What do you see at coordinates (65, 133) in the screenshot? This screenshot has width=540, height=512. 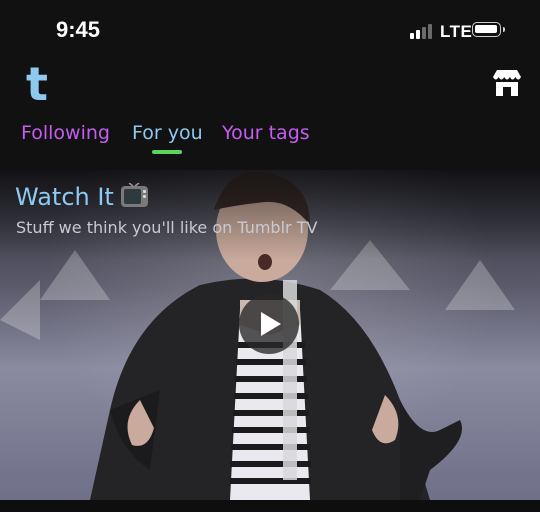 I see `tab-following: Following` at bounding box center [65, 133].